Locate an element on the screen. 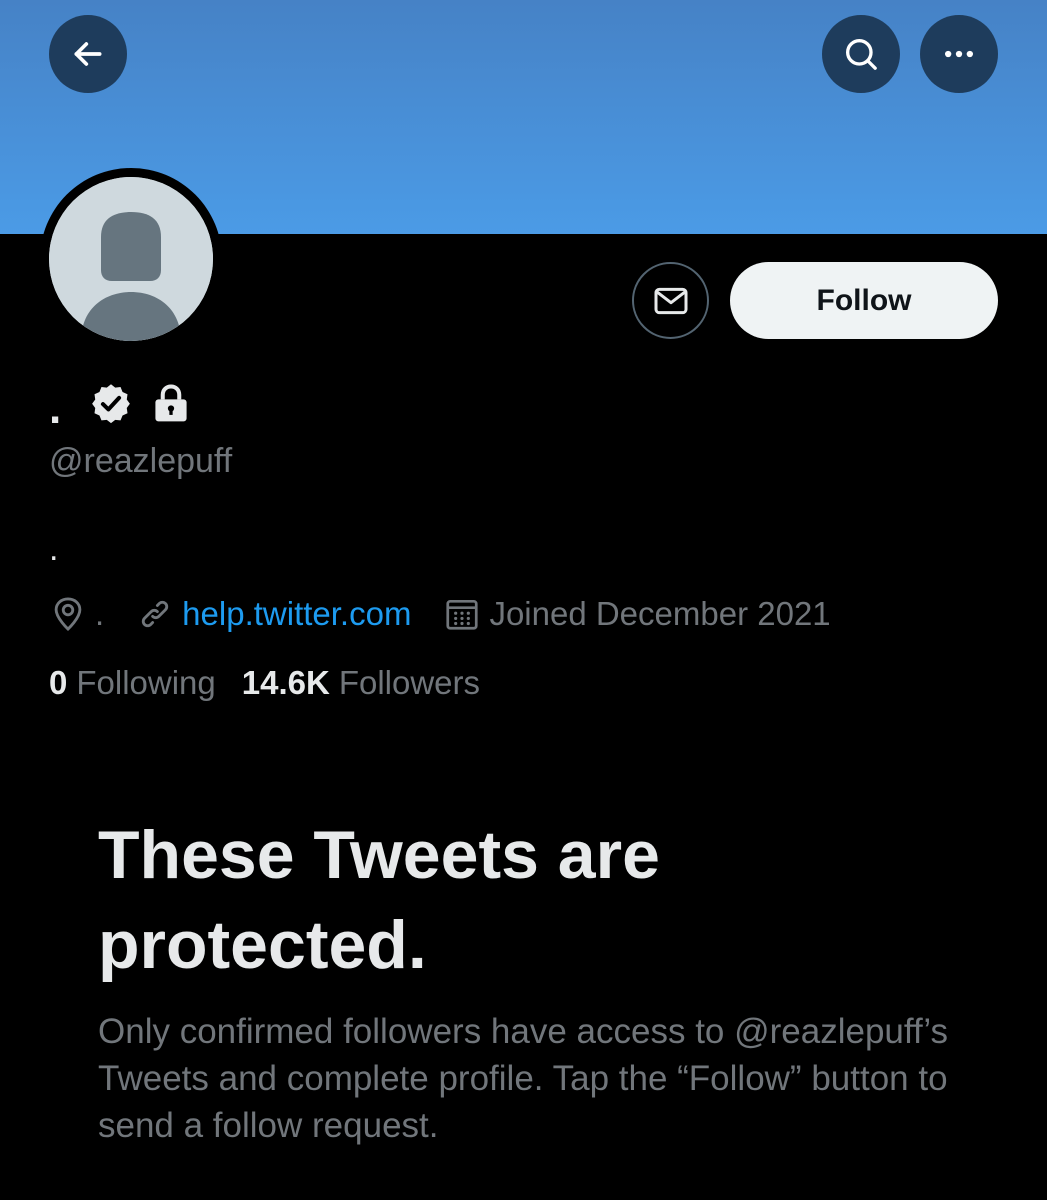 This screenshot has width=1047, height=1200. location: . is located at coordinates (76, 614).